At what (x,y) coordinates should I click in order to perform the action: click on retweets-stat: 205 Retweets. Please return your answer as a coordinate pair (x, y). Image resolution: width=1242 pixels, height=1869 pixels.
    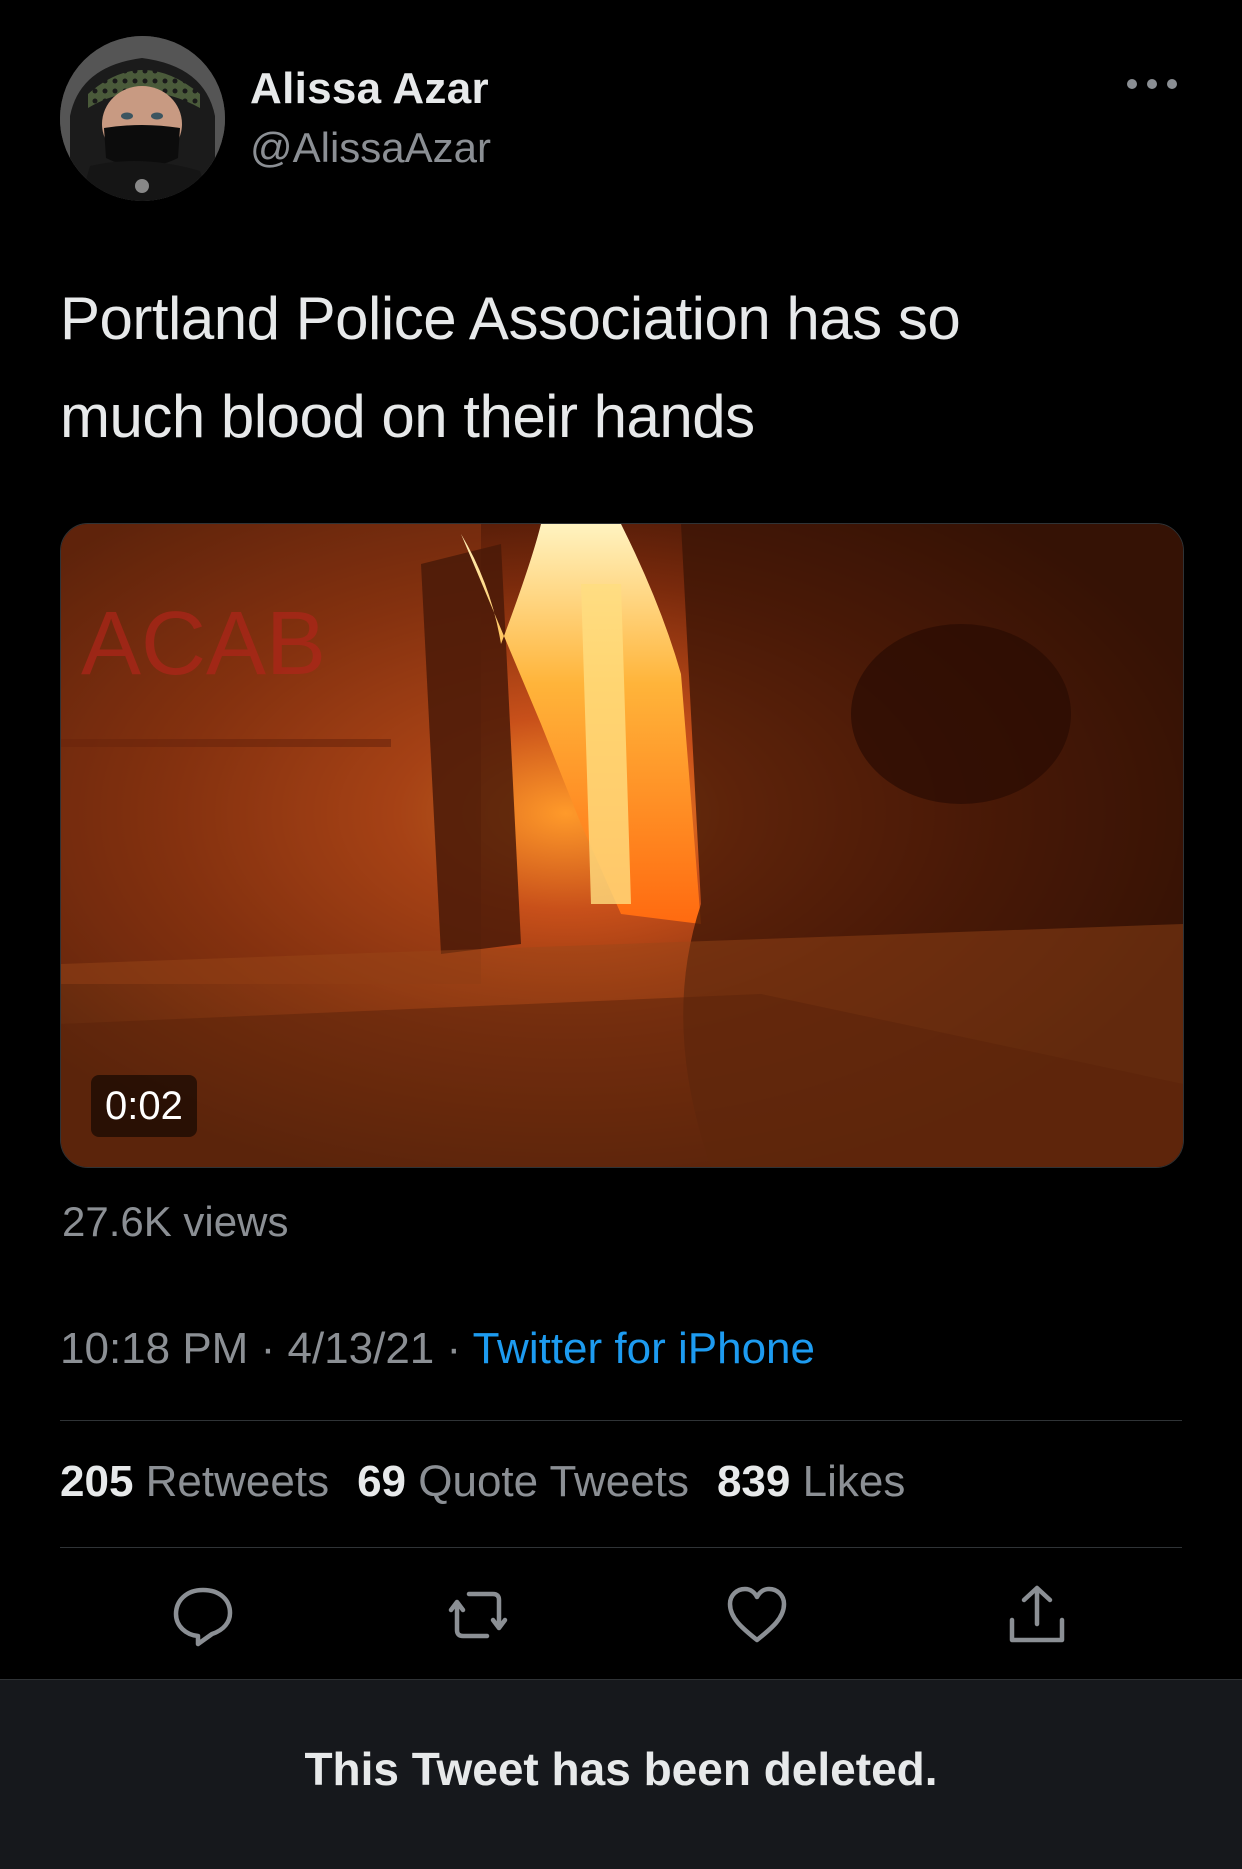
    Looking at the image, I should click on (194, 1481).